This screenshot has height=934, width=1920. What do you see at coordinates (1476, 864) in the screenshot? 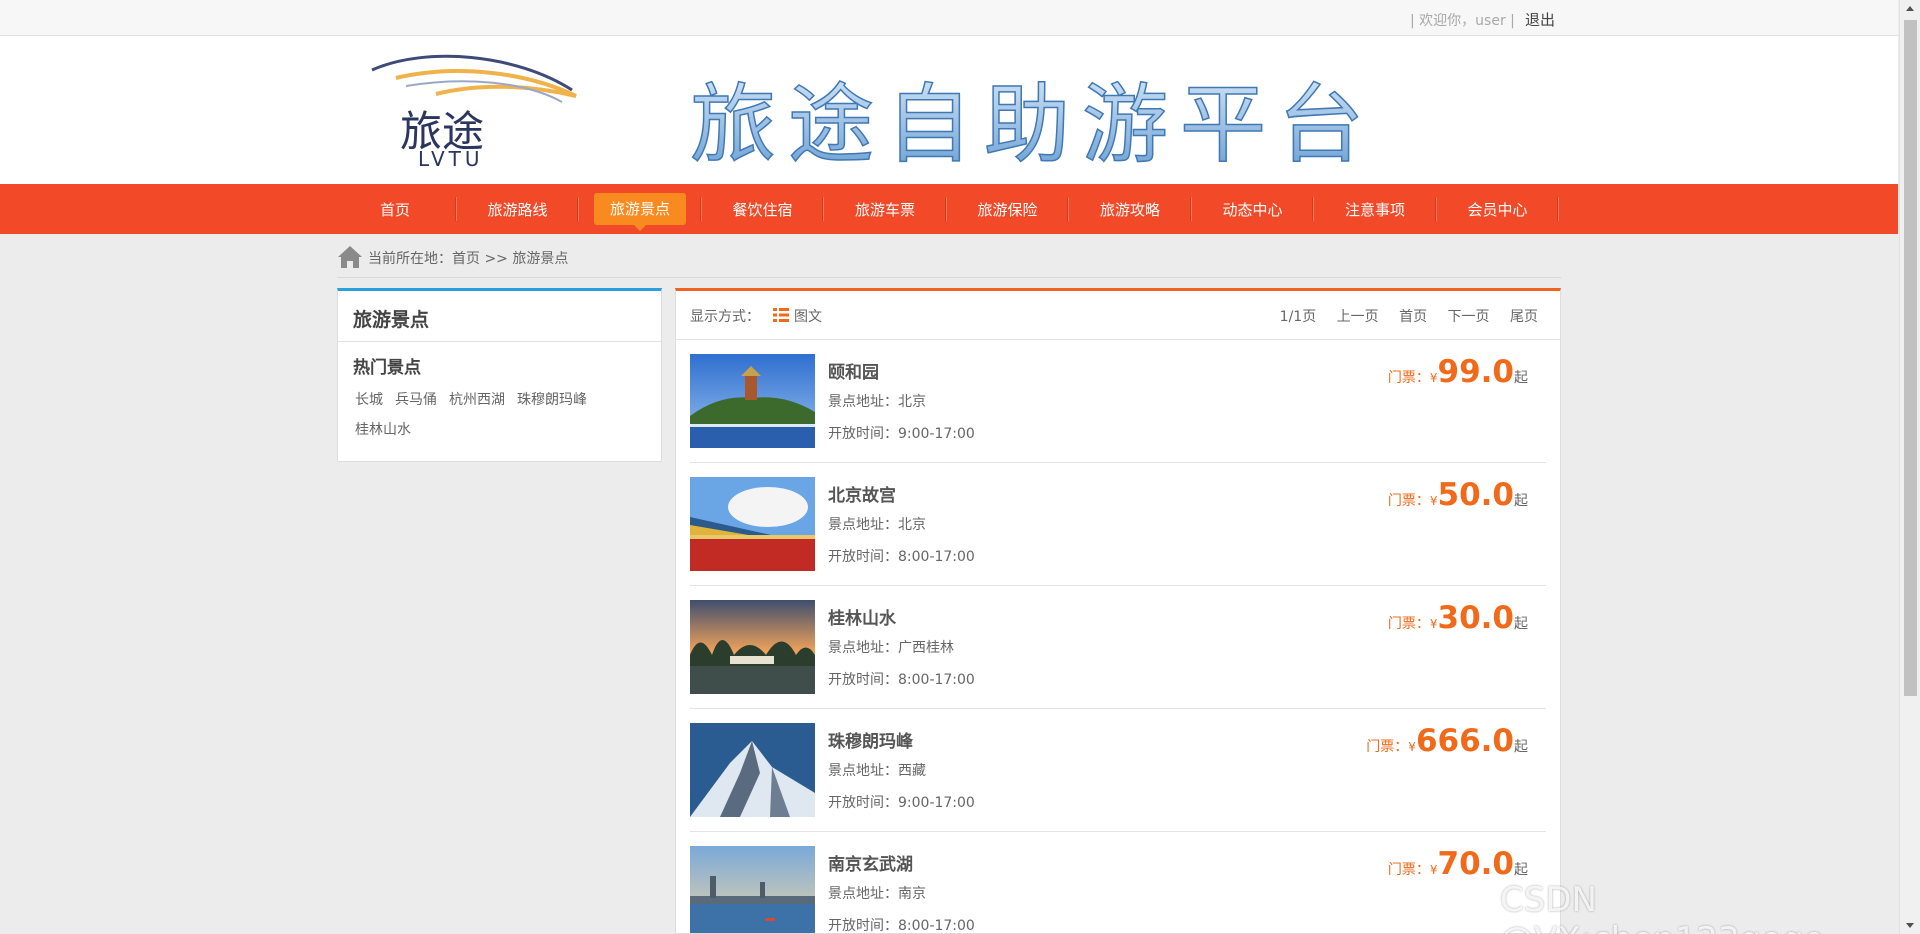
I see `price-value: 70.0` at bounding box center [1476, 864].